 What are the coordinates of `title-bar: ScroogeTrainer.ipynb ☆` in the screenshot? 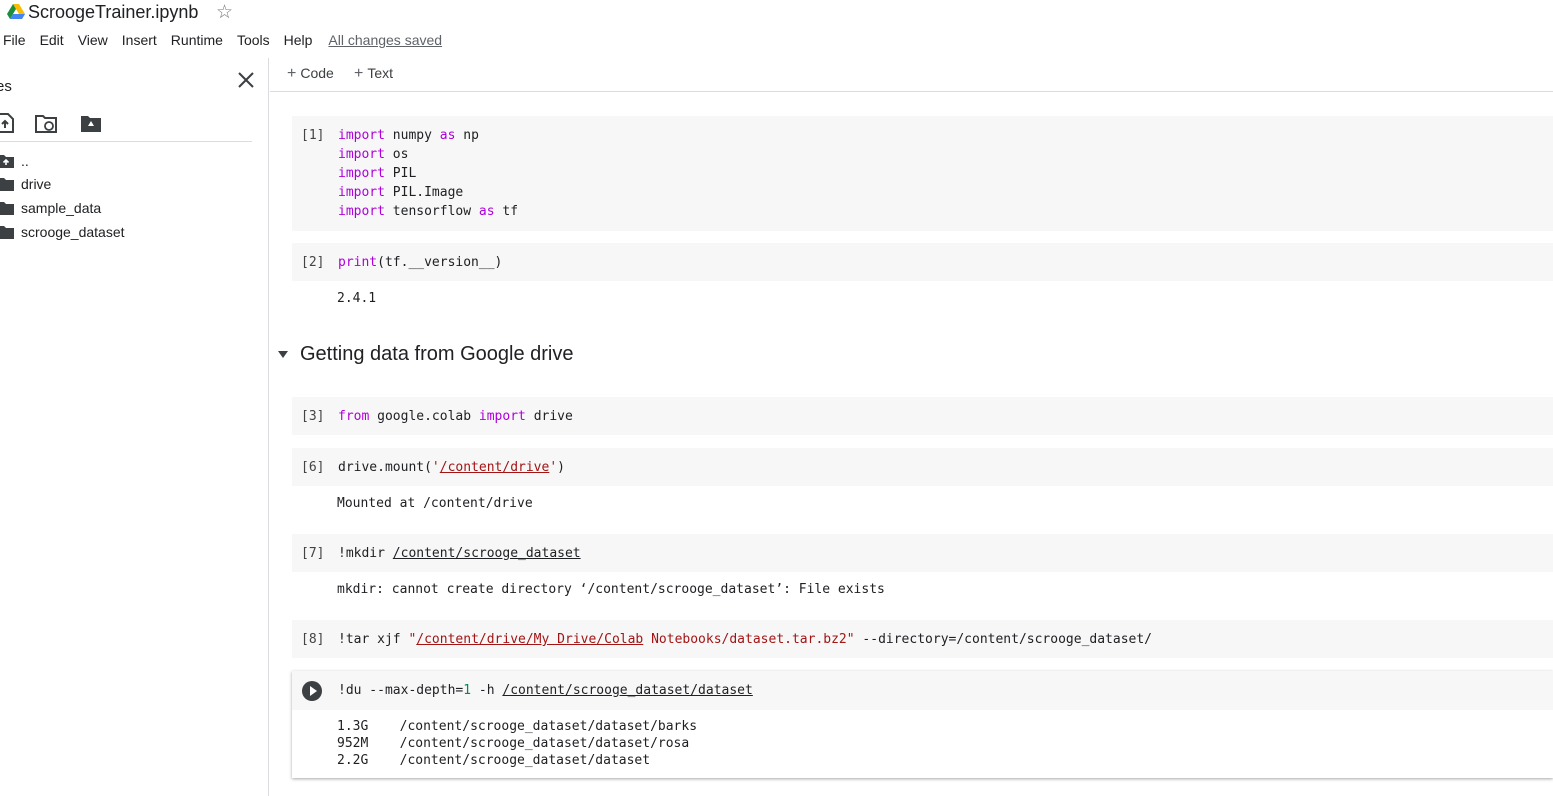 It's located at (776, 14).